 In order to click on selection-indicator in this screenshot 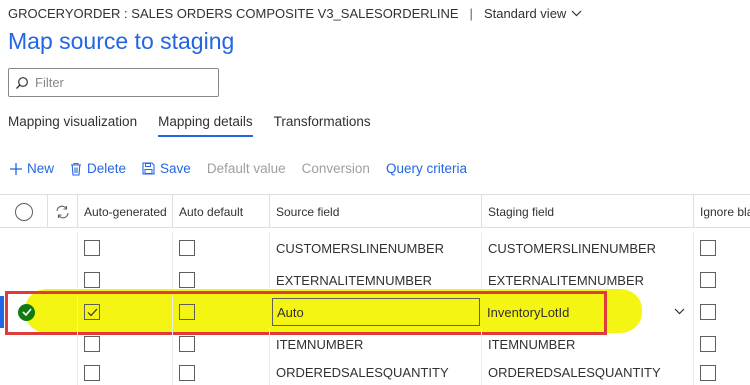, I will do `click(2, 312)`.